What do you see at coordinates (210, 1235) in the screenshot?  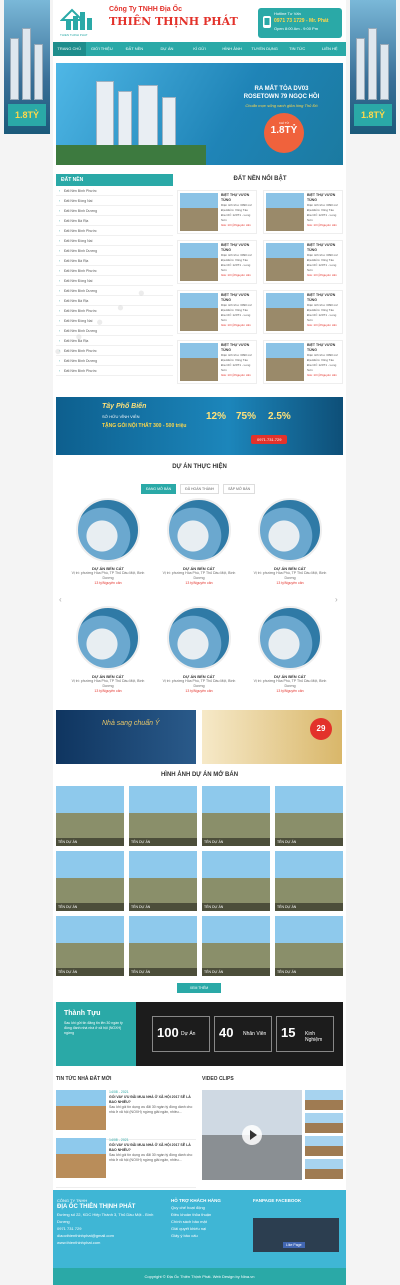 I see `support-link: Giấy ý bảo cấu` at bounding box center [210, 1235].